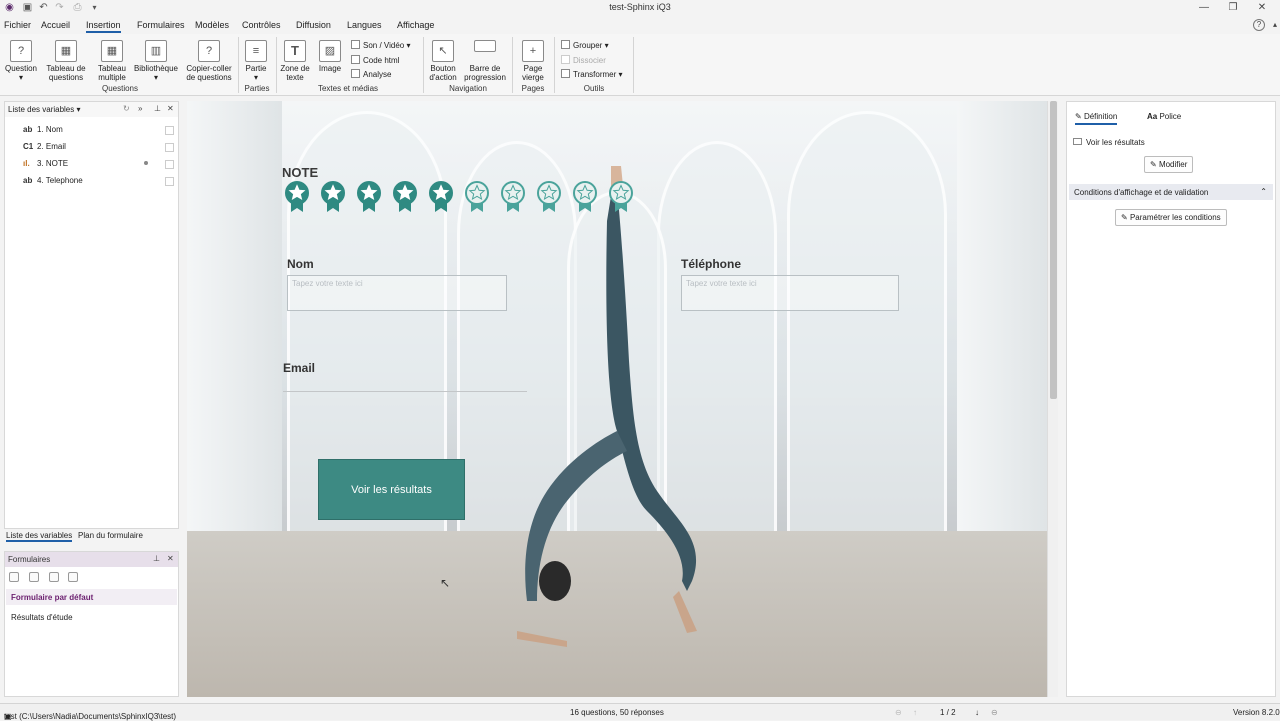 Image resolution: width=1280 pixels, height=721 pixels. Describe the element at coordinates (1262, 8) in the screenshot. I see `close-icon: ✕` at that location.